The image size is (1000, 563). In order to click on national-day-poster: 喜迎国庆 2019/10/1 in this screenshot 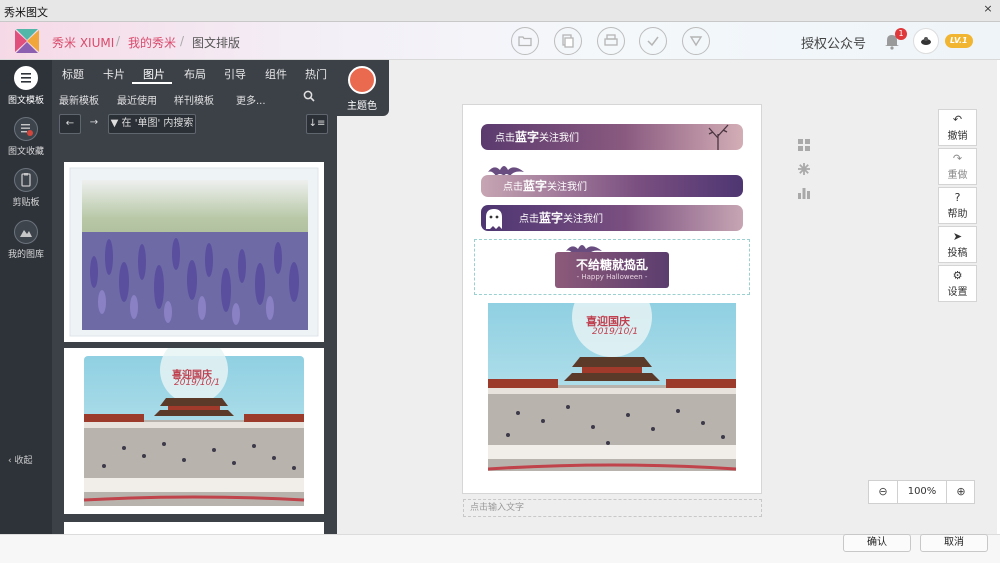, I will do `click(612, 374)`.